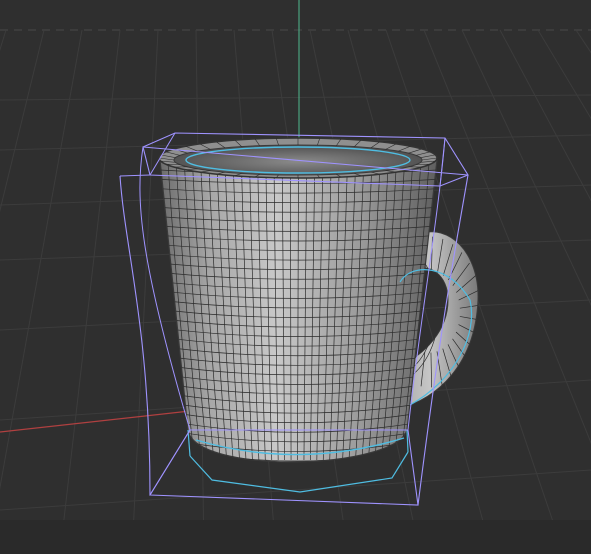  Describe the element at coordinates (135, 335) in the screenshot. I see `cage-left-front-edge` at that location.